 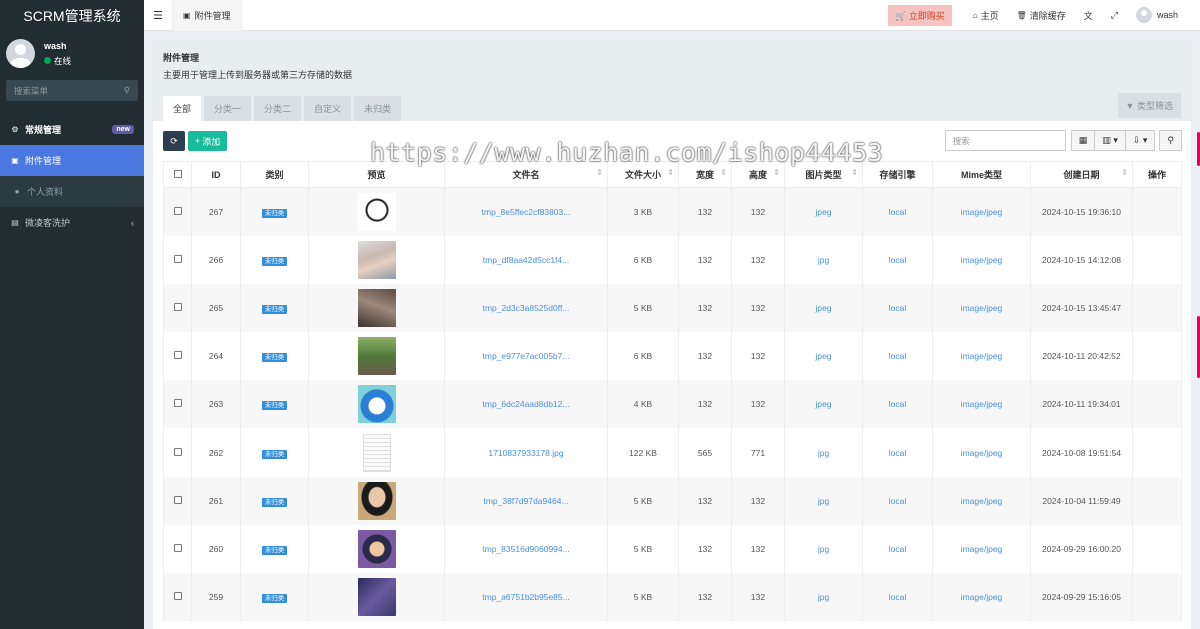 What do you see at coordinates (1149, 105) in the screenshot?
I see `type-filter-button: ▼ 类型筛选` at bounding box center [1149, 105].